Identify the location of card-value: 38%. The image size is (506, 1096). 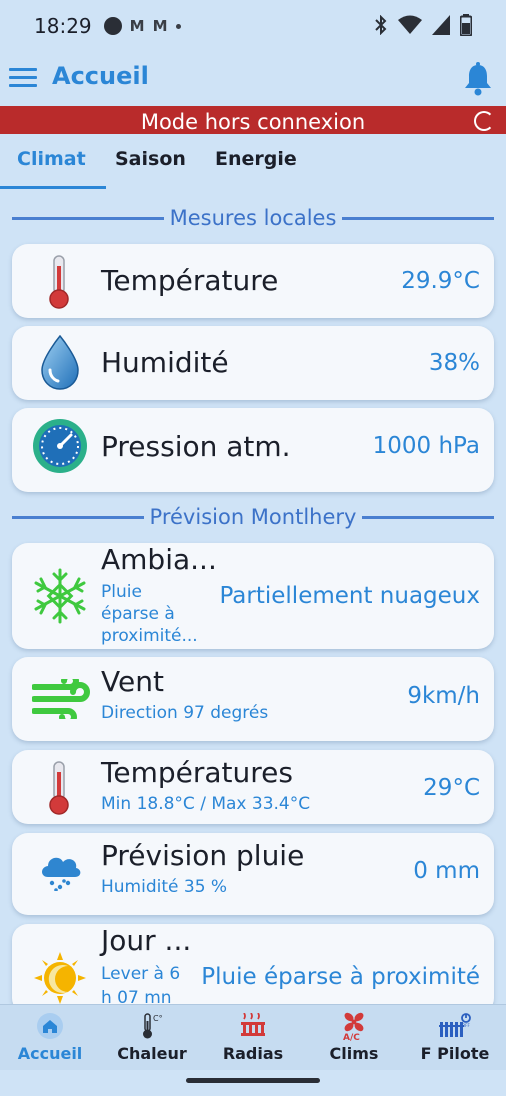
(454, 363).